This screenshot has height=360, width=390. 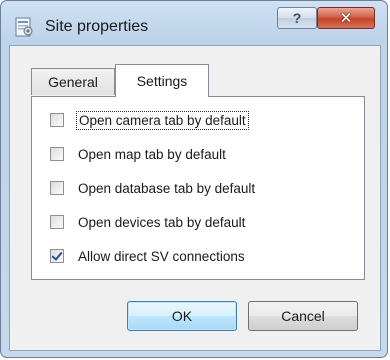 I want to click on option-open-devices-tab: Open devices tab by default, so click(x=148, y=222).